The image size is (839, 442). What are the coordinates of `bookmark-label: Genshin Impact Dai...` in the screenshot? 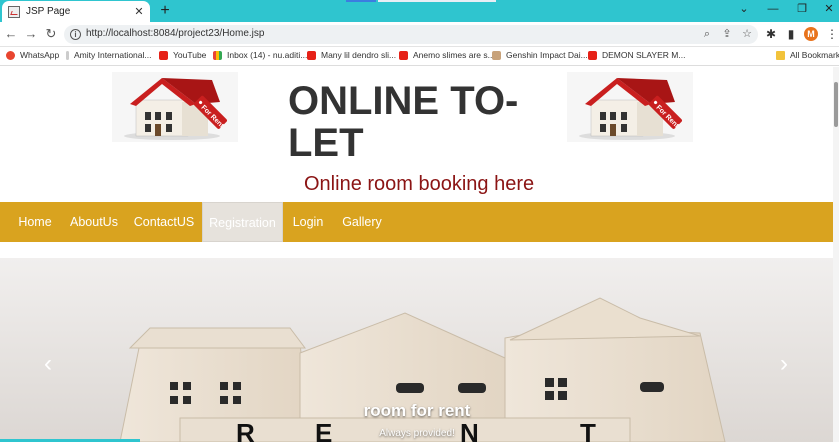 It's located at (547, 55).